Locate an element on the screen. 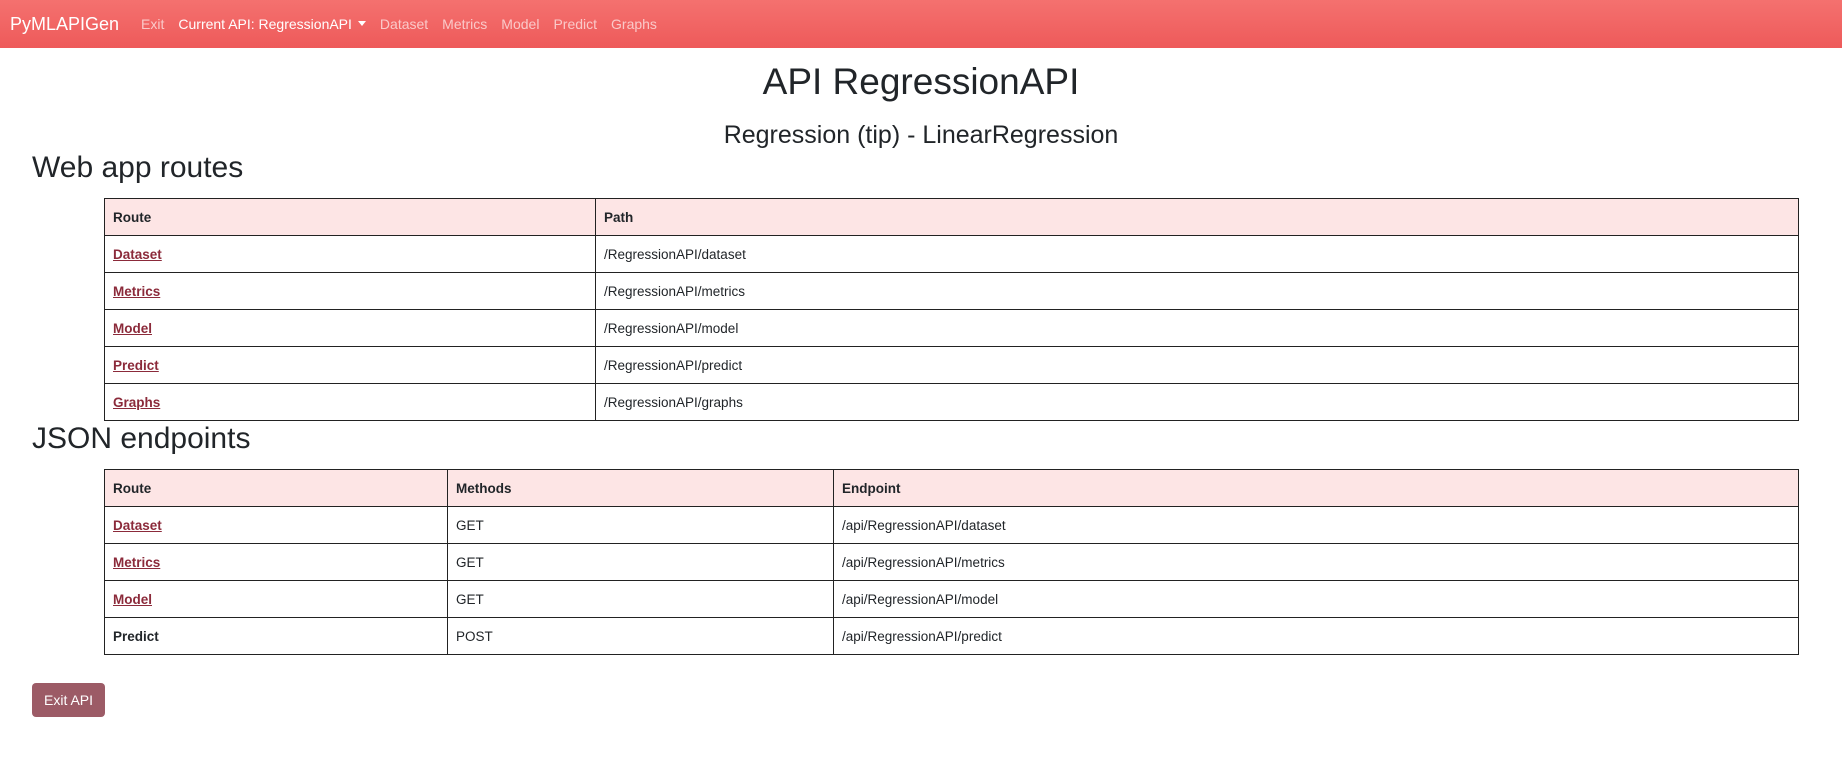 This screenshot has width=1842, height=781. table-row: Metrics /RegressionAPI/metrics is located at coordinates (951, 291).